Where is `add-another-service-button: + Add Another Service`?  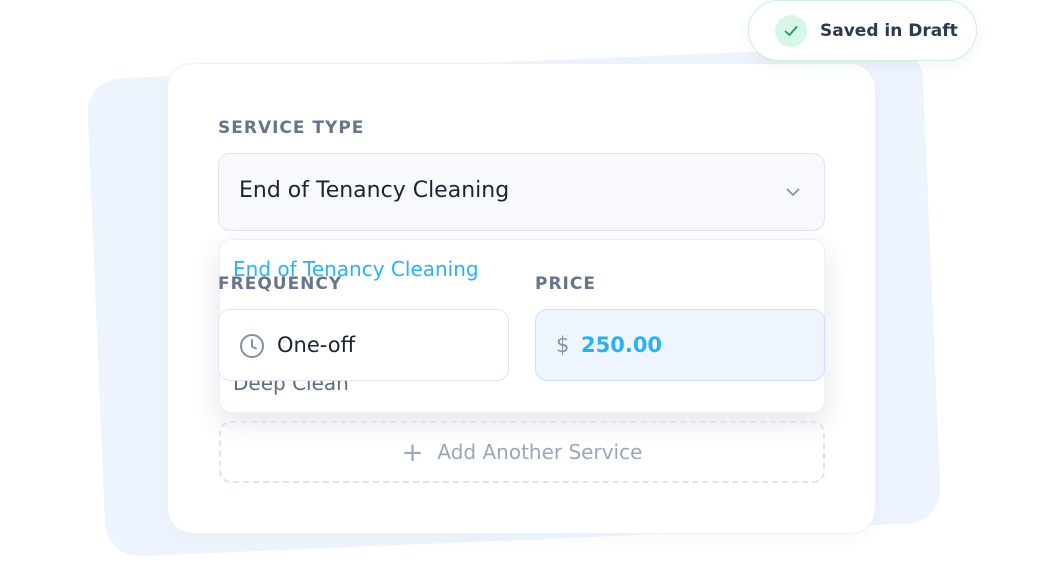
add-another-service-button: + Add Another Service is located at coordinates (522, 452).